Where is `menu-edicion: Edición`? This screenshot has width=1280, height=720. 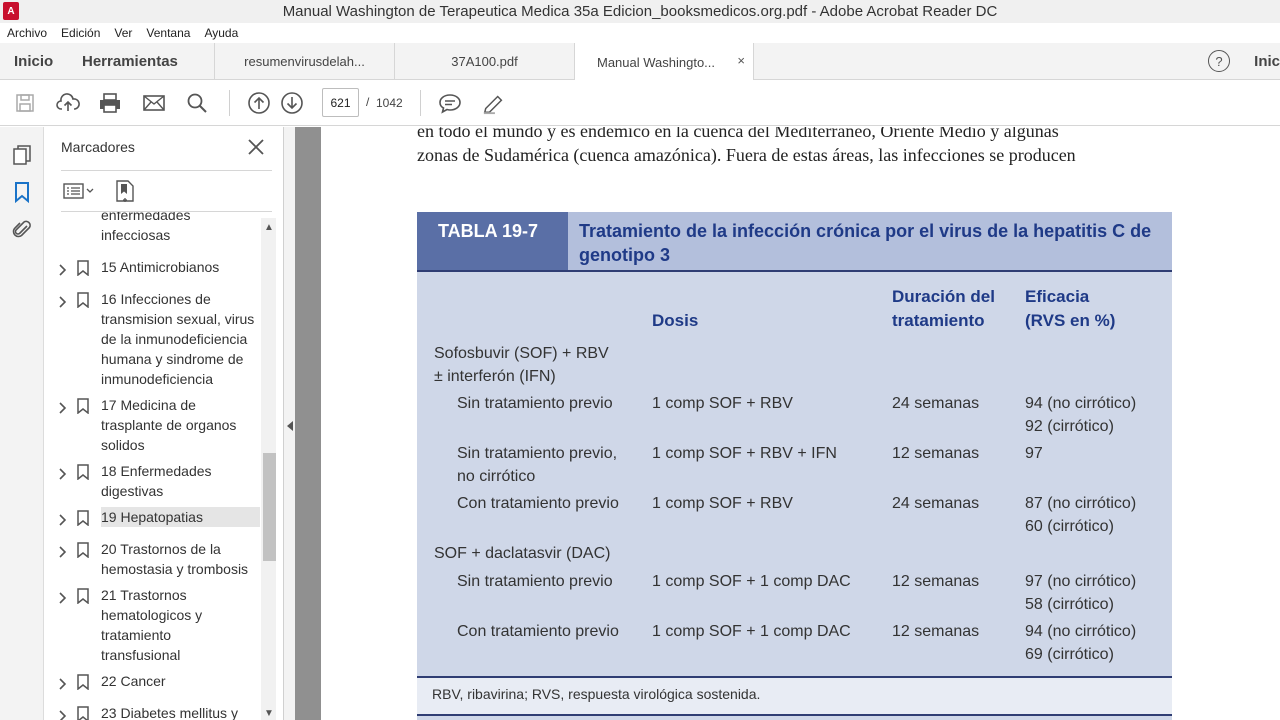 menu-edicion: Edición is located at coordinates (80, 33).